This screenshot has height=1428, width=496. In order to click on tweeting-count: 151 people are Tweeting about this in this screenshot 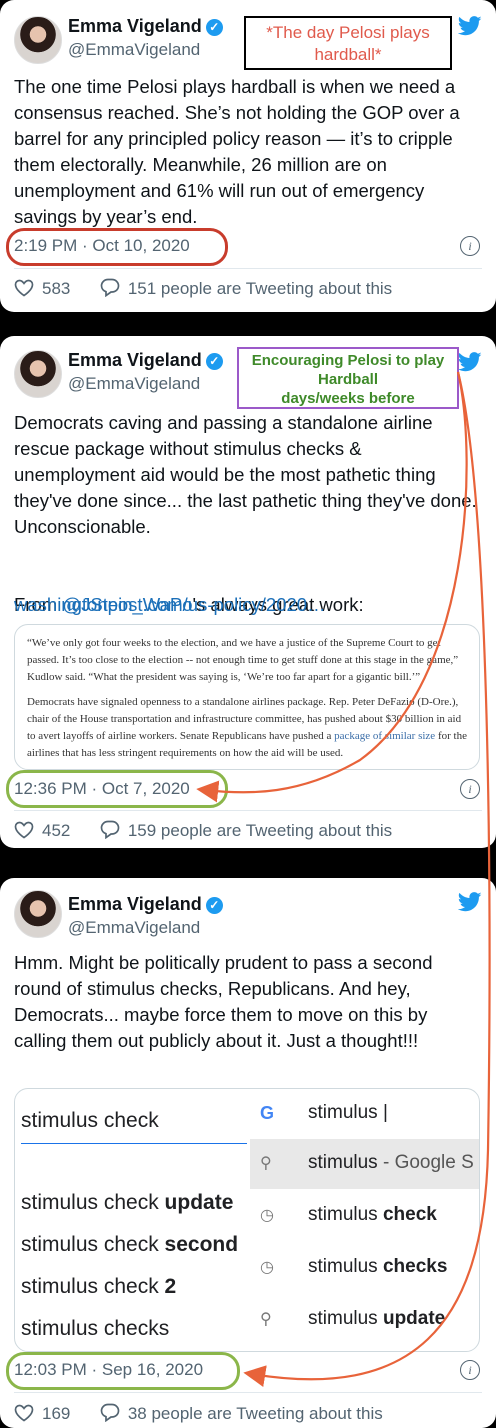, I will do `click(260, 288)`.